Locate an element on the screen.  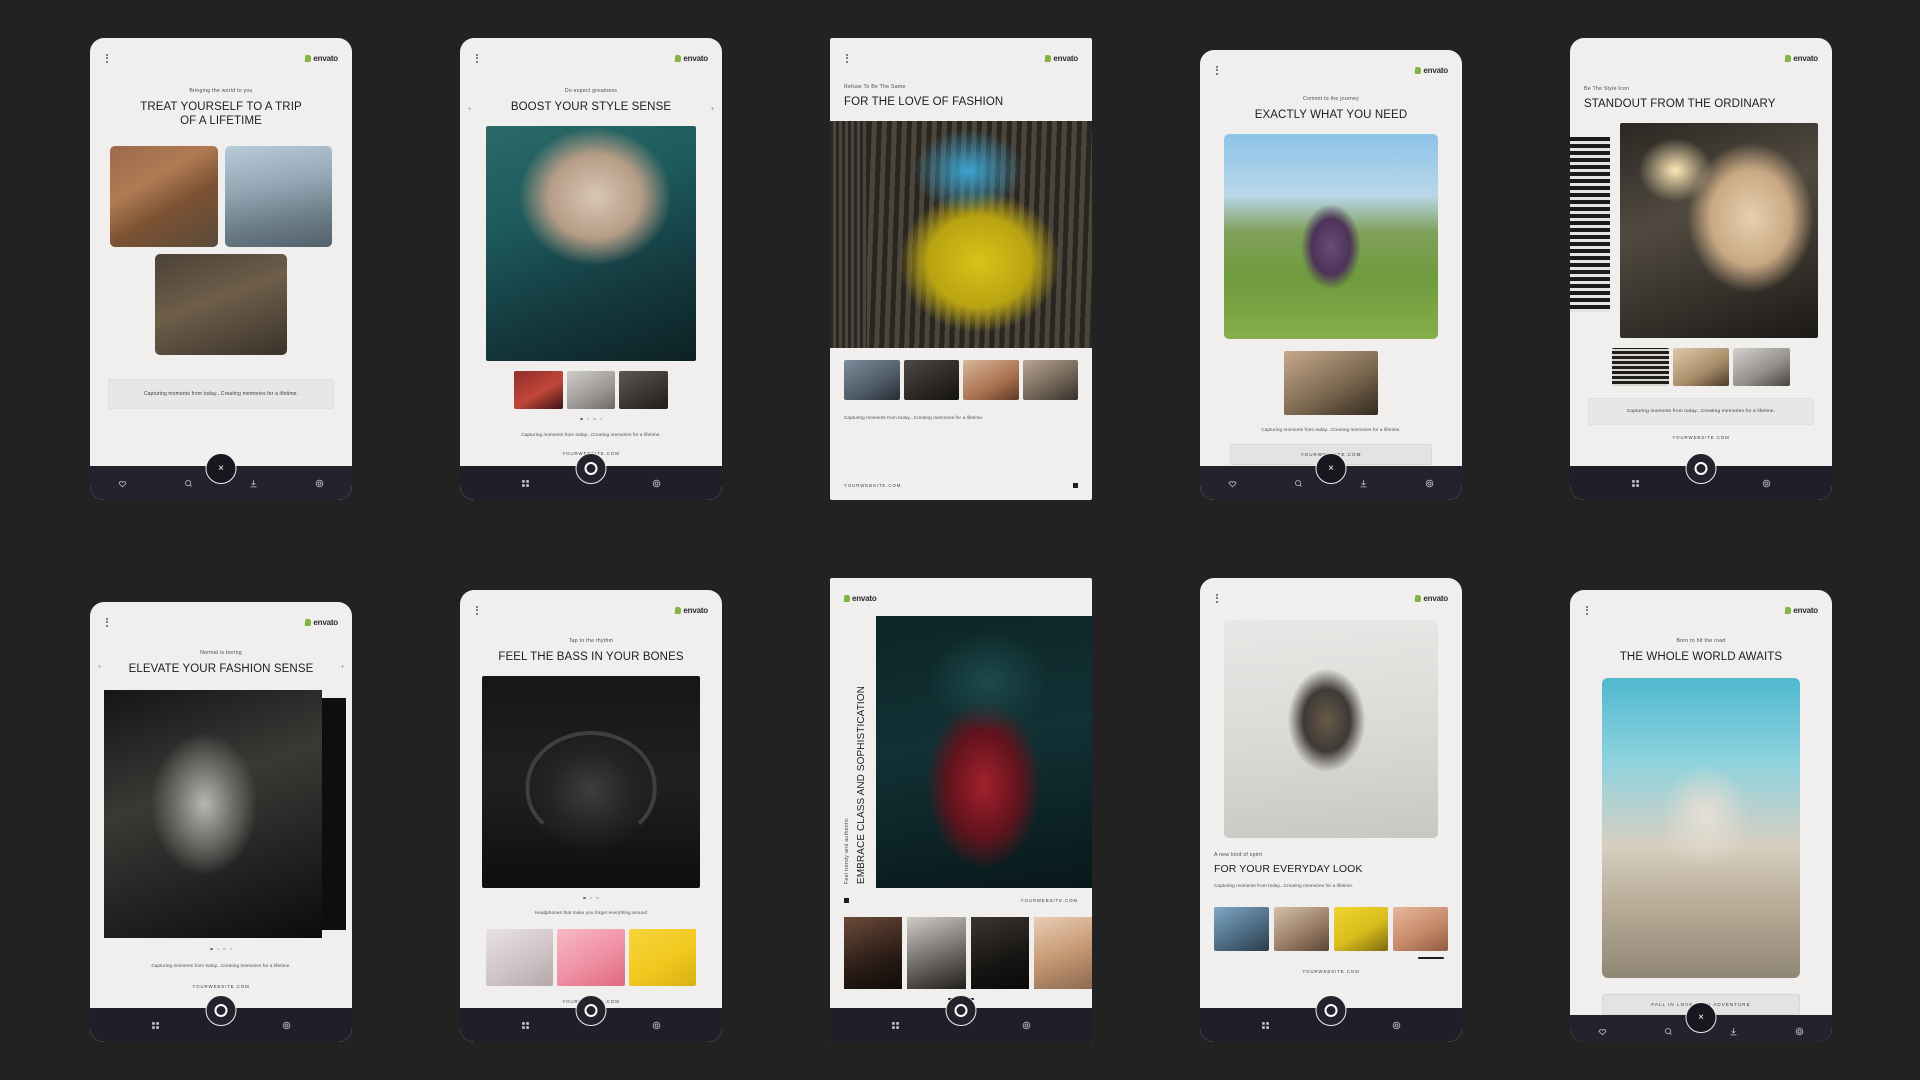
hero-image-left-strip is located at coordinates (848, 234).